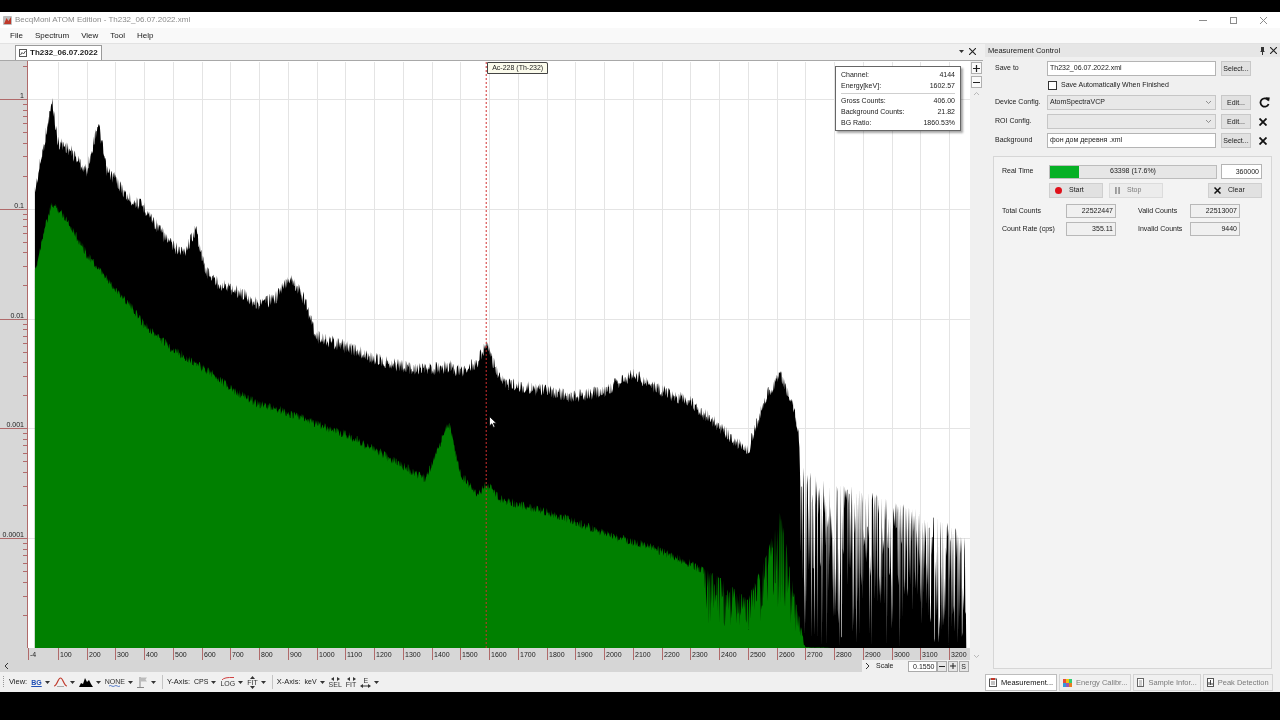  I want to click on bell-curve-icon, so click(60, 682).